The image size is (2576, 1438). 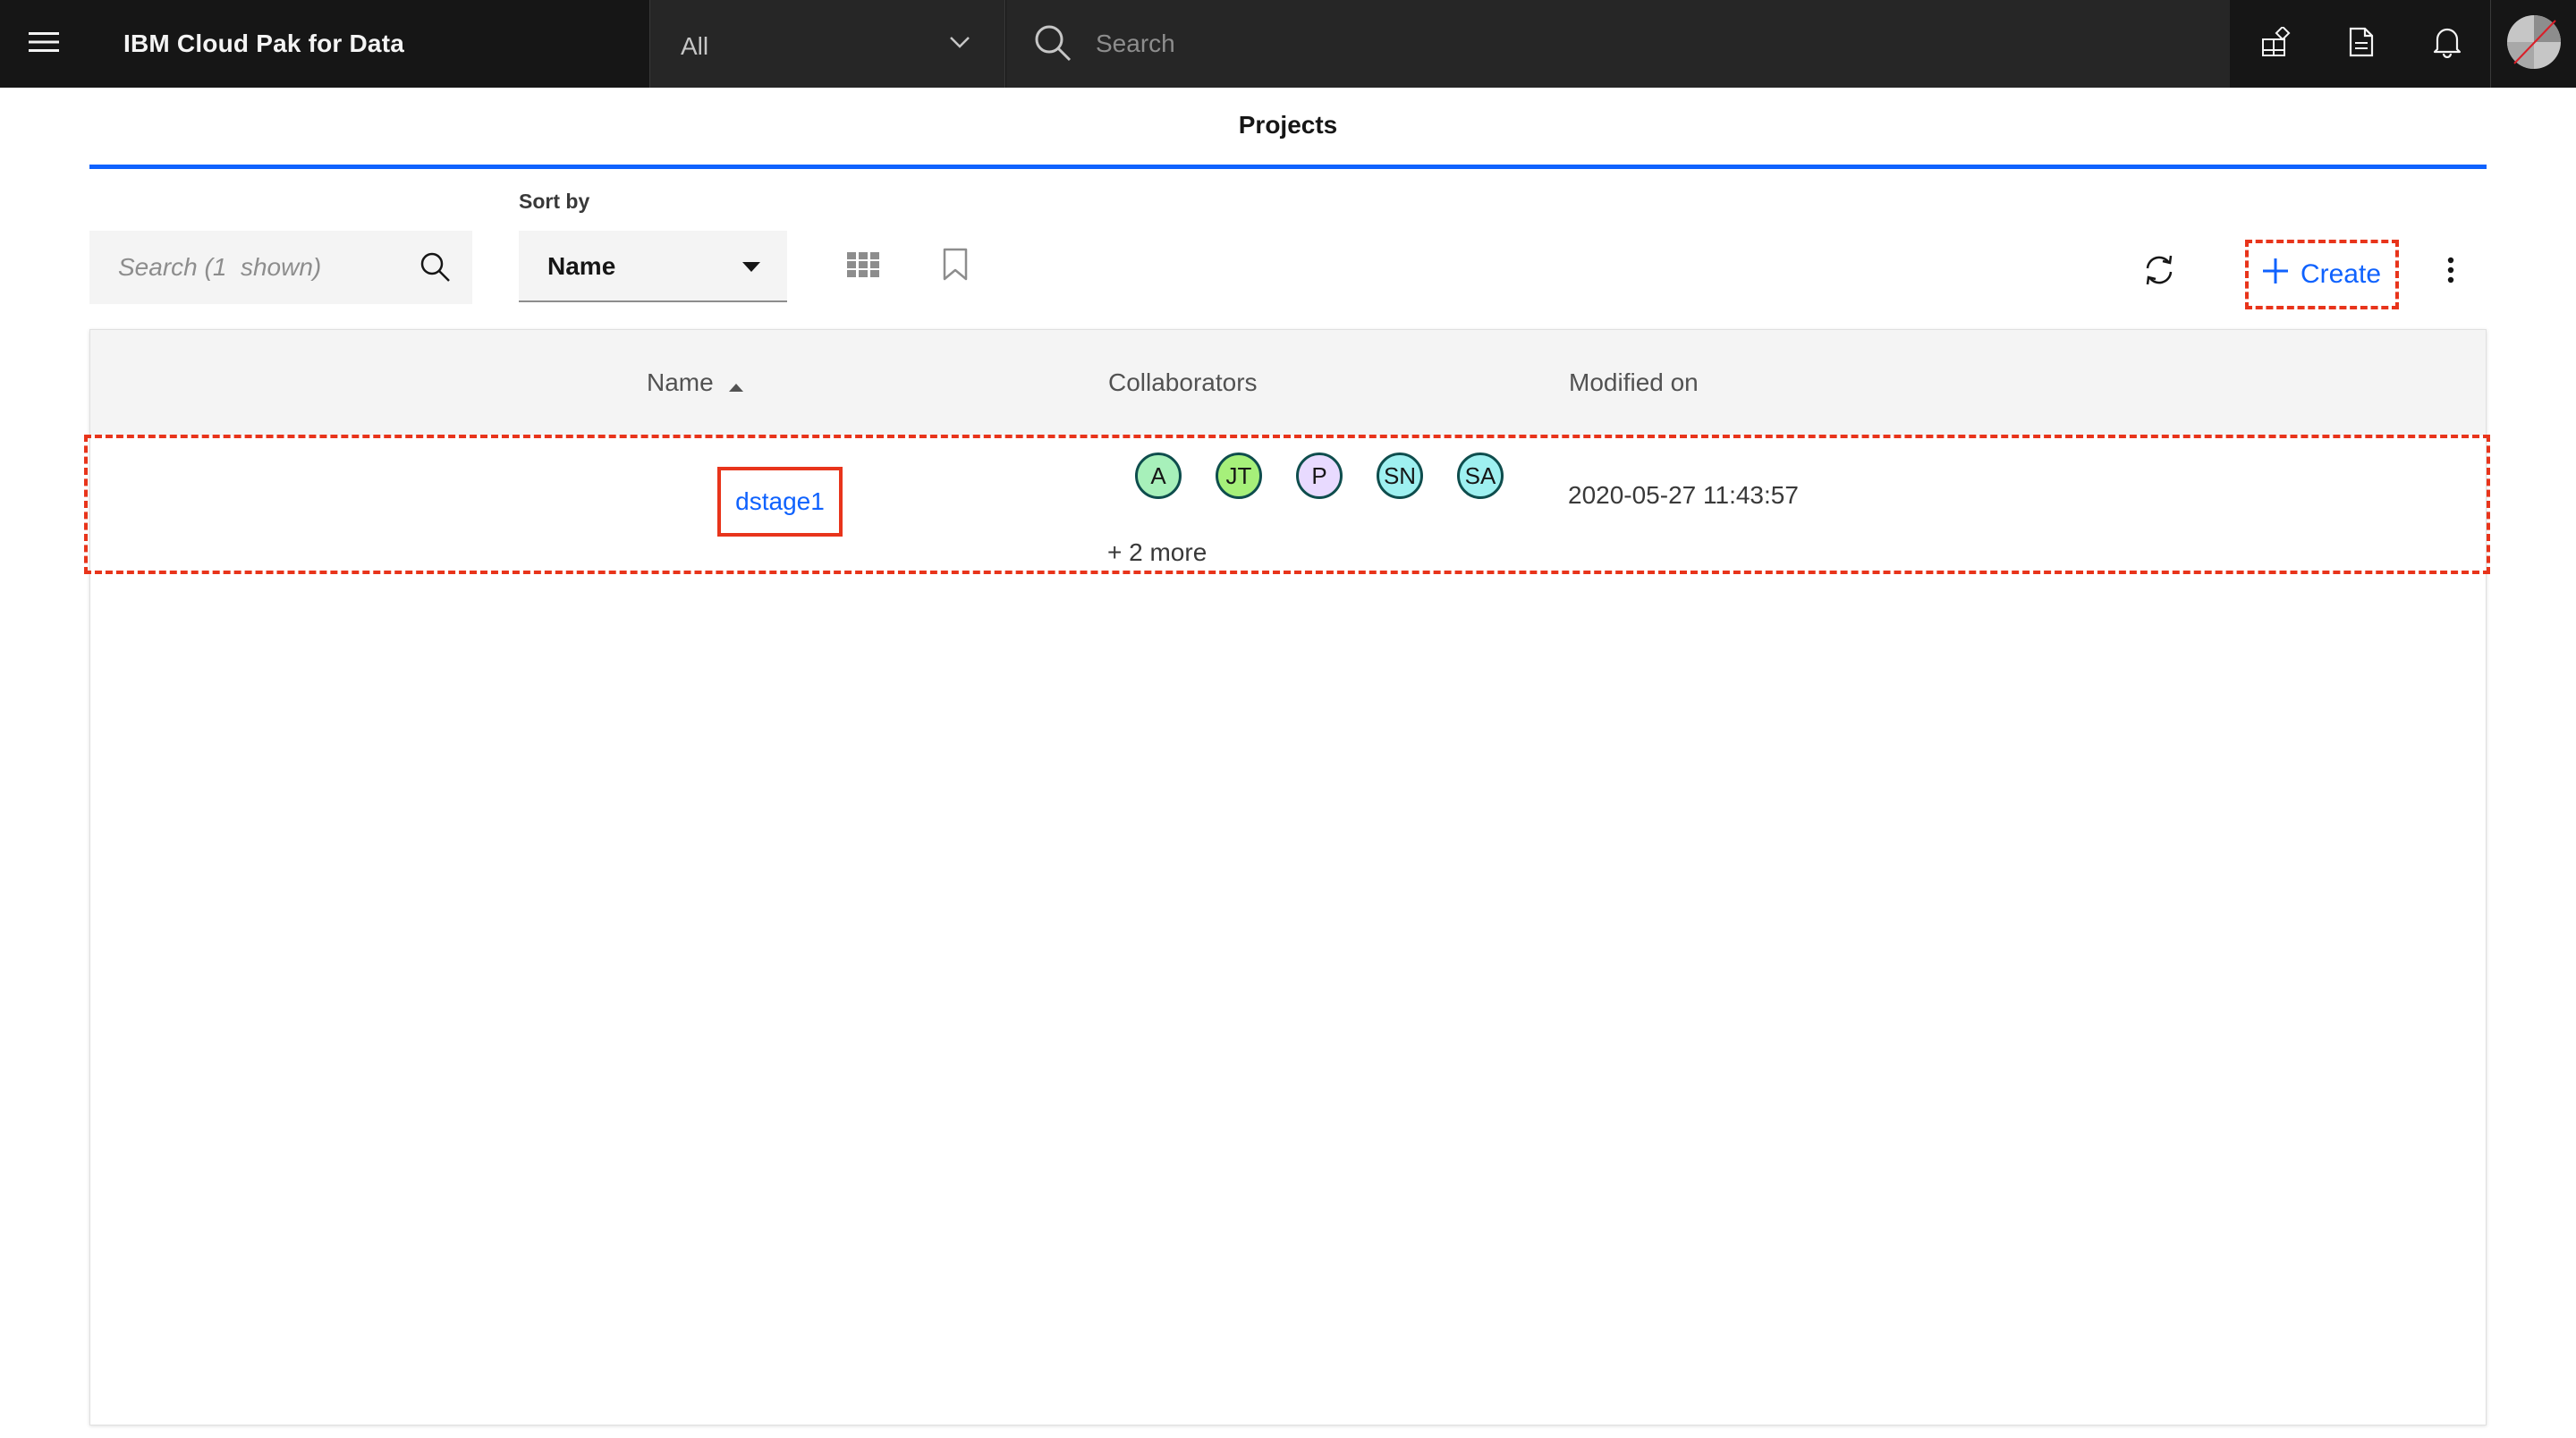 What do you see at coordinates (1632, 44) in the screenshot?
I see `global-search-input` at bounding box center [1632, 44].